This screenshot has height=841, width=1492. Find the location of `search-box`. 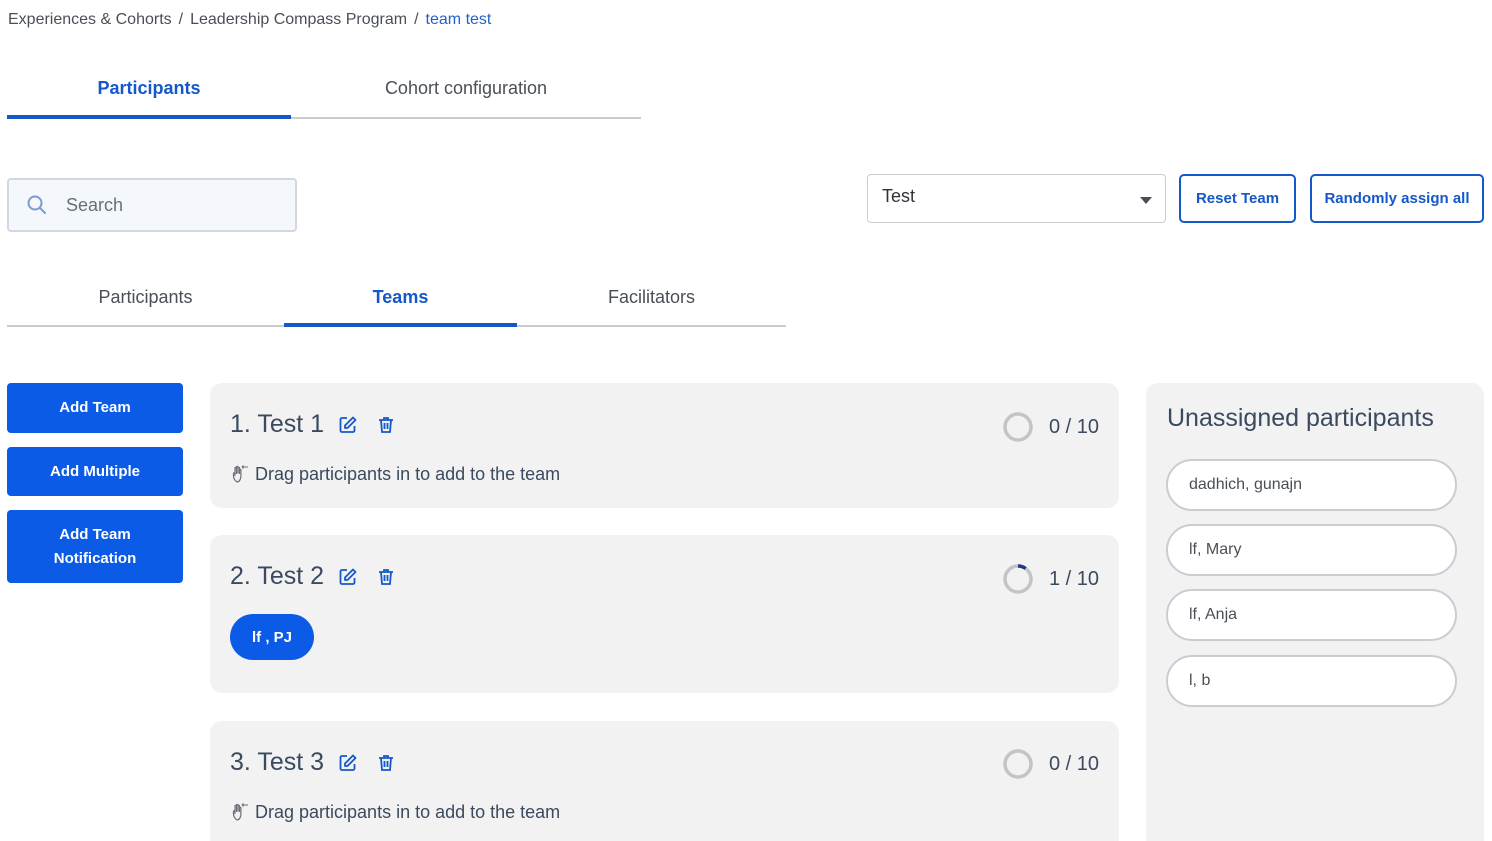

search-box is located at coordinates (152, 205).